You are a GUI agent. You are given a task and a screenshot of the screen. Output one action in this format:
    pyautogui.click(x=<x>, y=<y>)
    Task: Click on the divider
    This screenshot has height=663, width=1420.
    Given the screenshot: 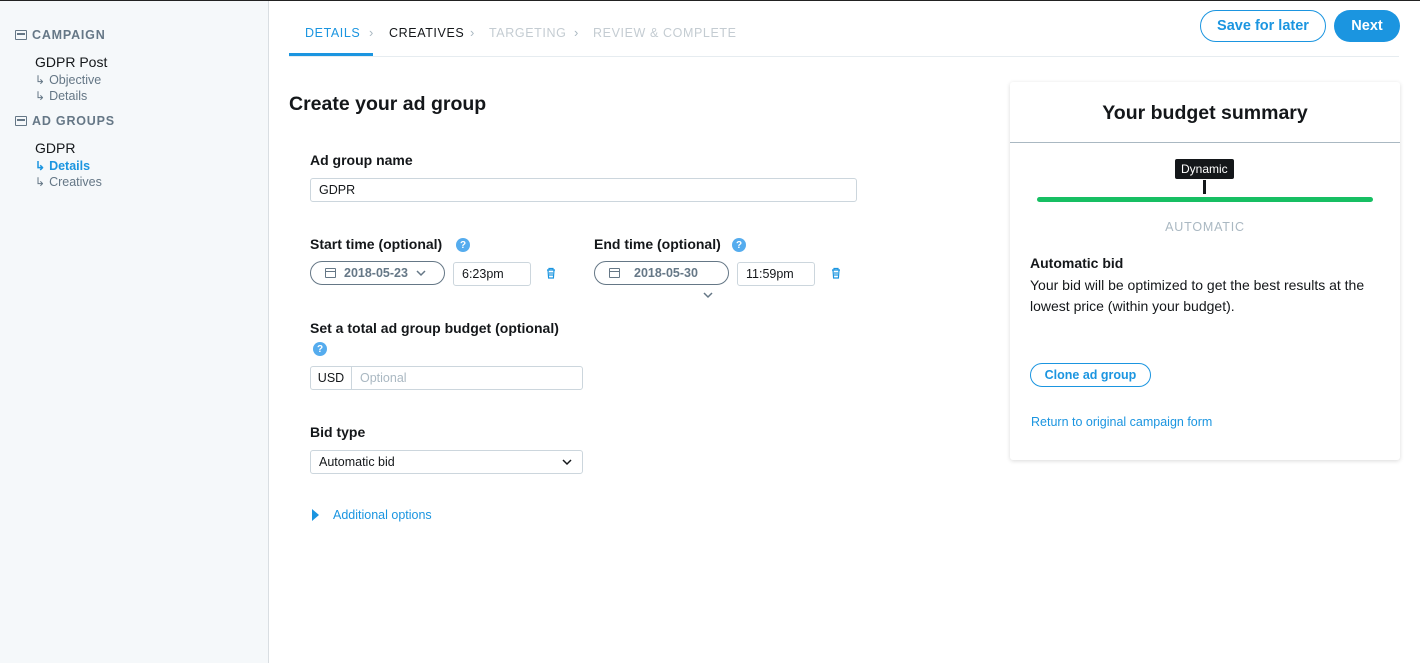 What is the action you would take?
    pyautogui.click(x=1205, y=142)
    